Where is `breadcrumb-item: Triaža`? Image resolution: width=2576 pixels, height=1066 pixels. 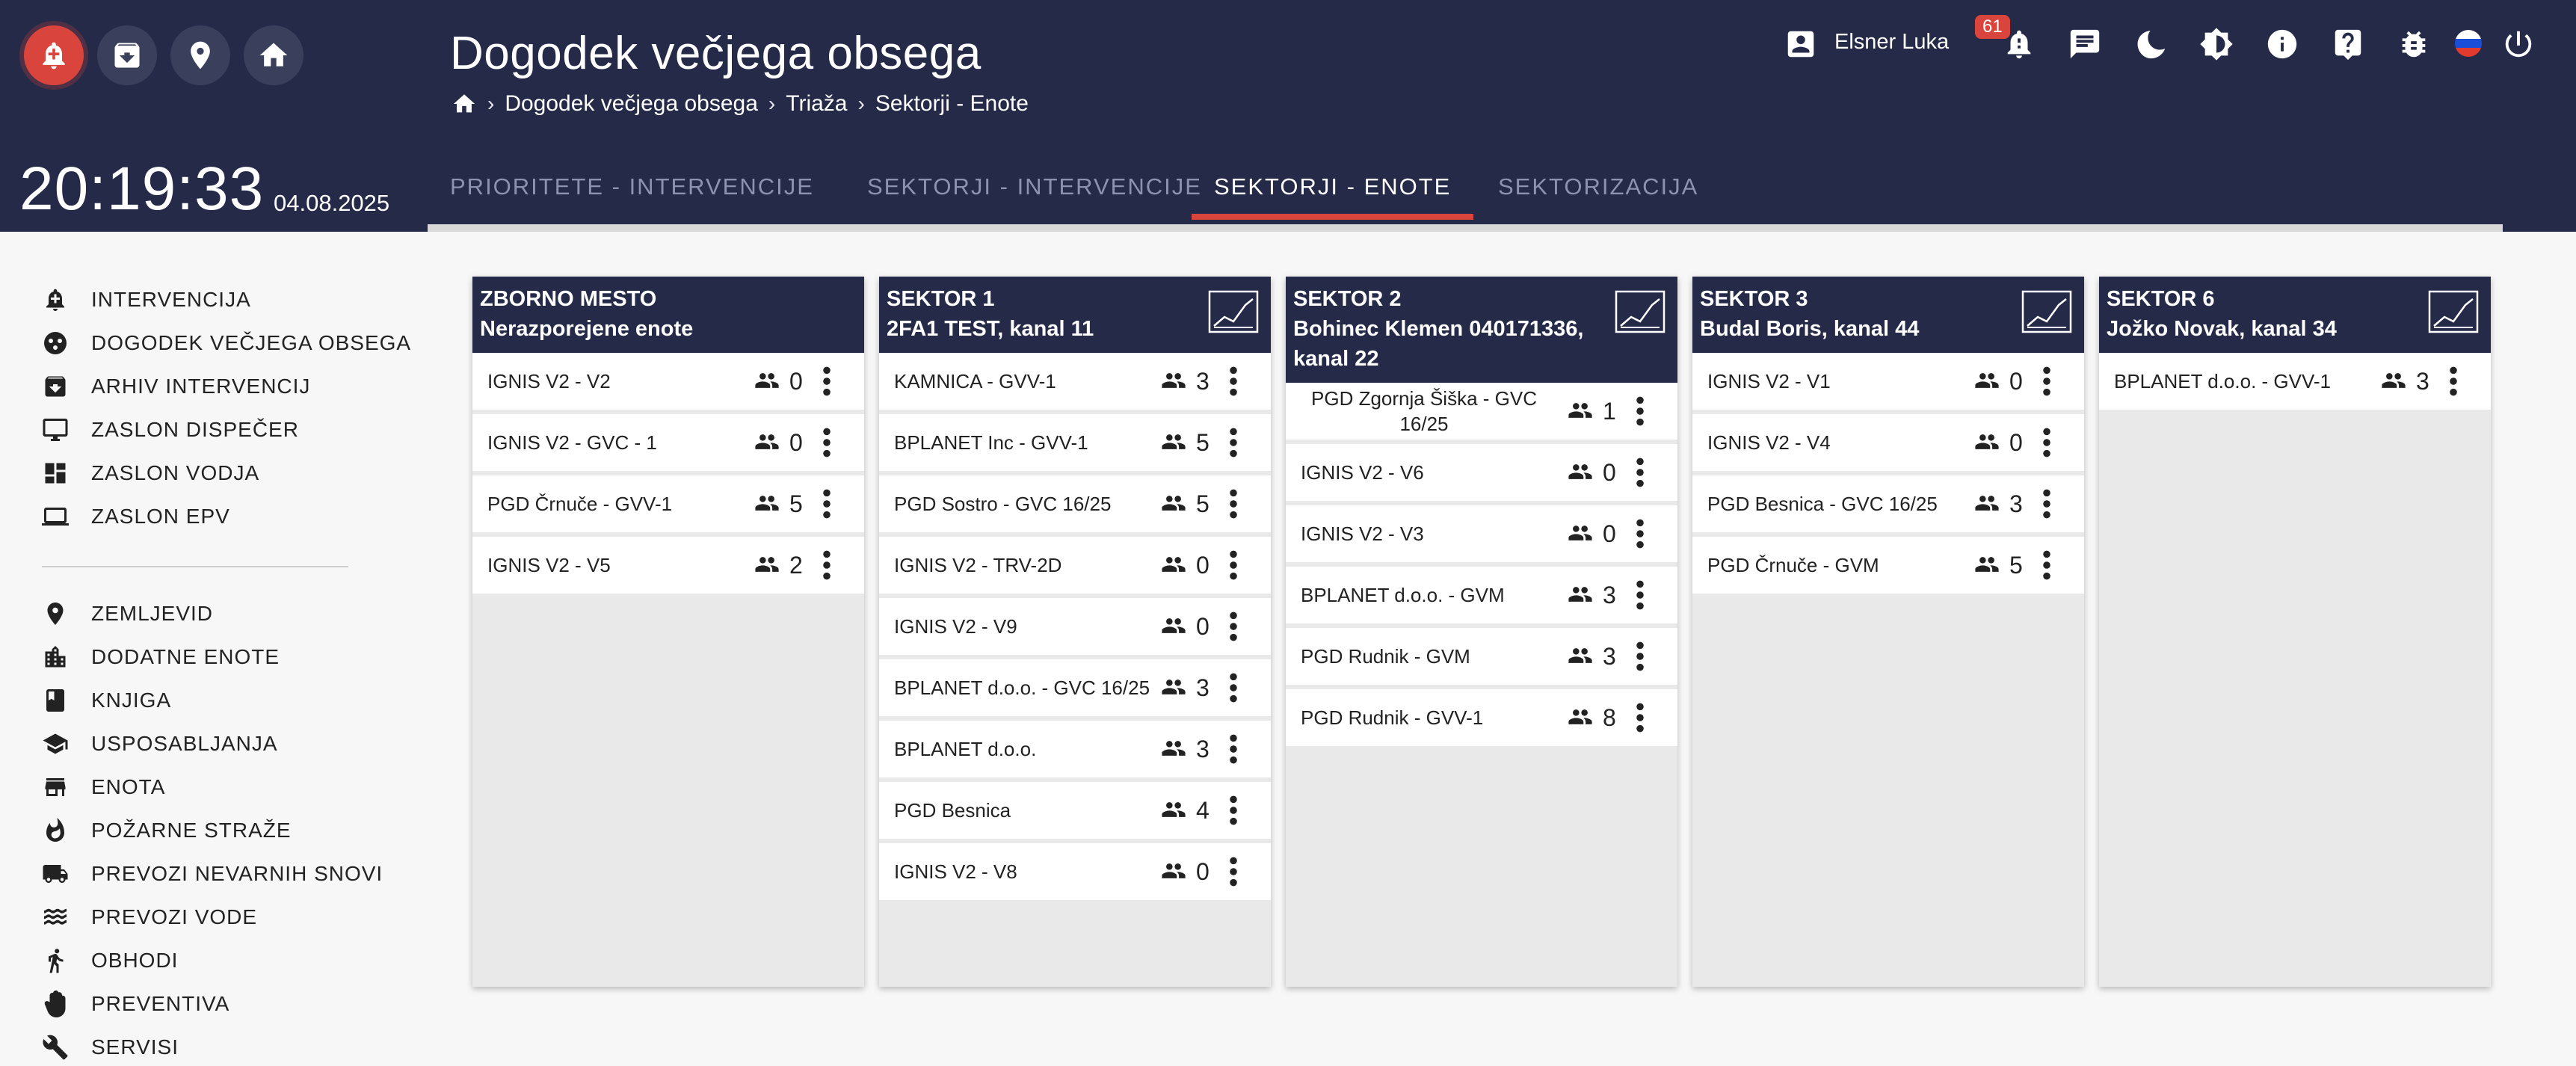
breadcrumb-item: Triaža is located at coordinates (816, 104).